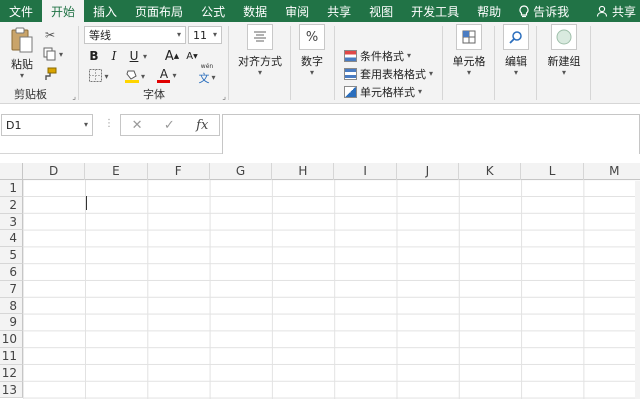  Describe the element at coordinates (312, 37) in the screenshot. I see `percent-icon: %` at that location.